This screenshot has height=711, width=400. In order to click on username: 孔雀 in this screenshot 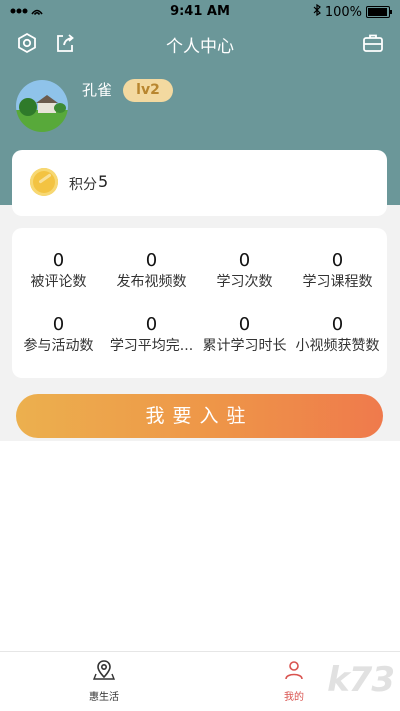, I will do `click(97, 90)`.